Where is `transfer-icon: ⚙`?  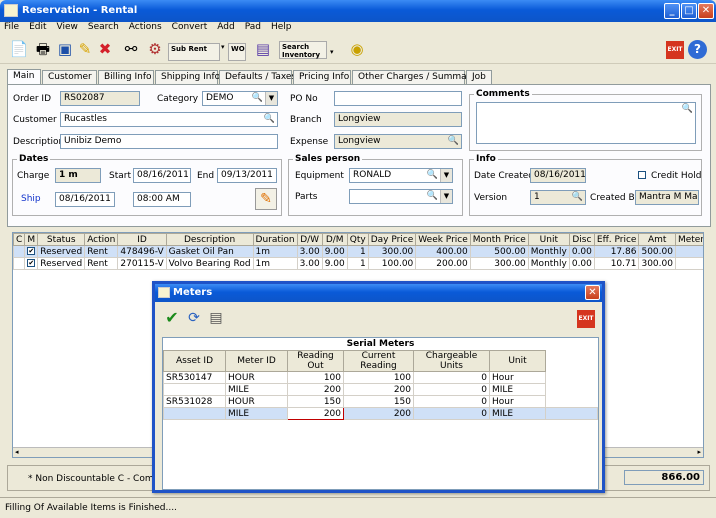 transfer-icon: ⚙ is located at coordinates (155, 49).